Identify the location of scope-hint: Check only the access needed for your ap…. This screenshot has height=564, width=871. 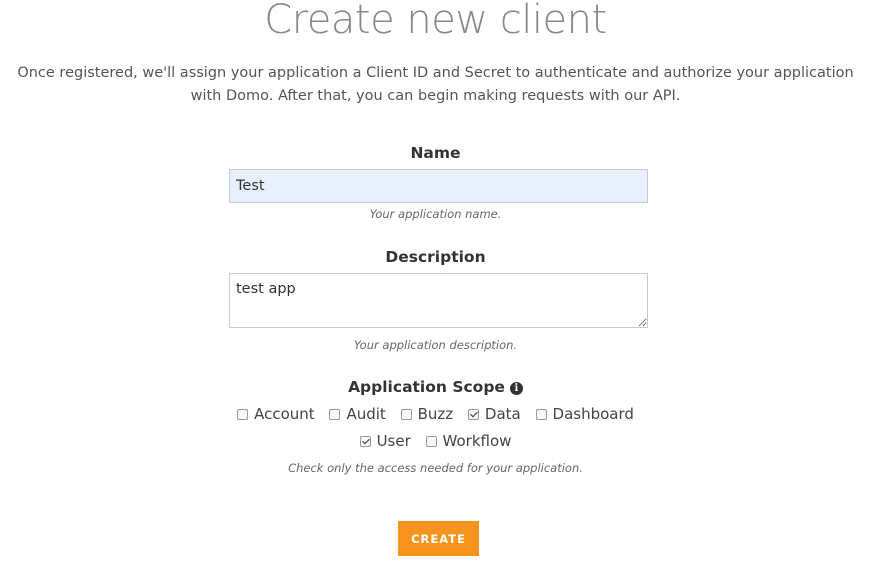
(435, 468).